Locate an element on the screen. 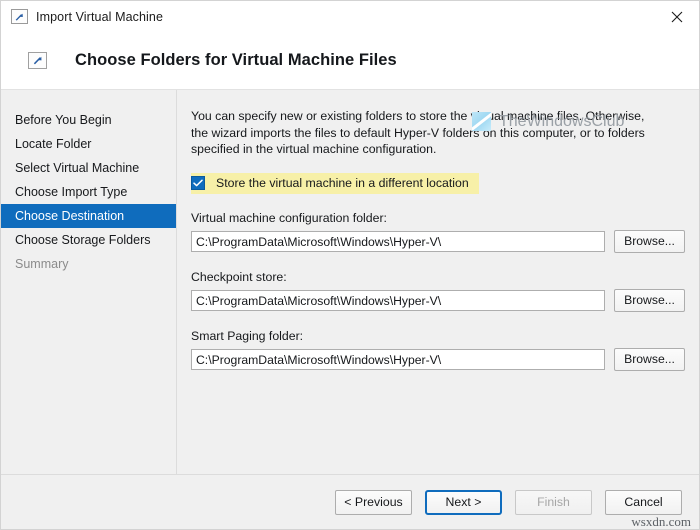  smart-paging-folder-label: Smart Paging folder: is located at coordinates (247, 335).